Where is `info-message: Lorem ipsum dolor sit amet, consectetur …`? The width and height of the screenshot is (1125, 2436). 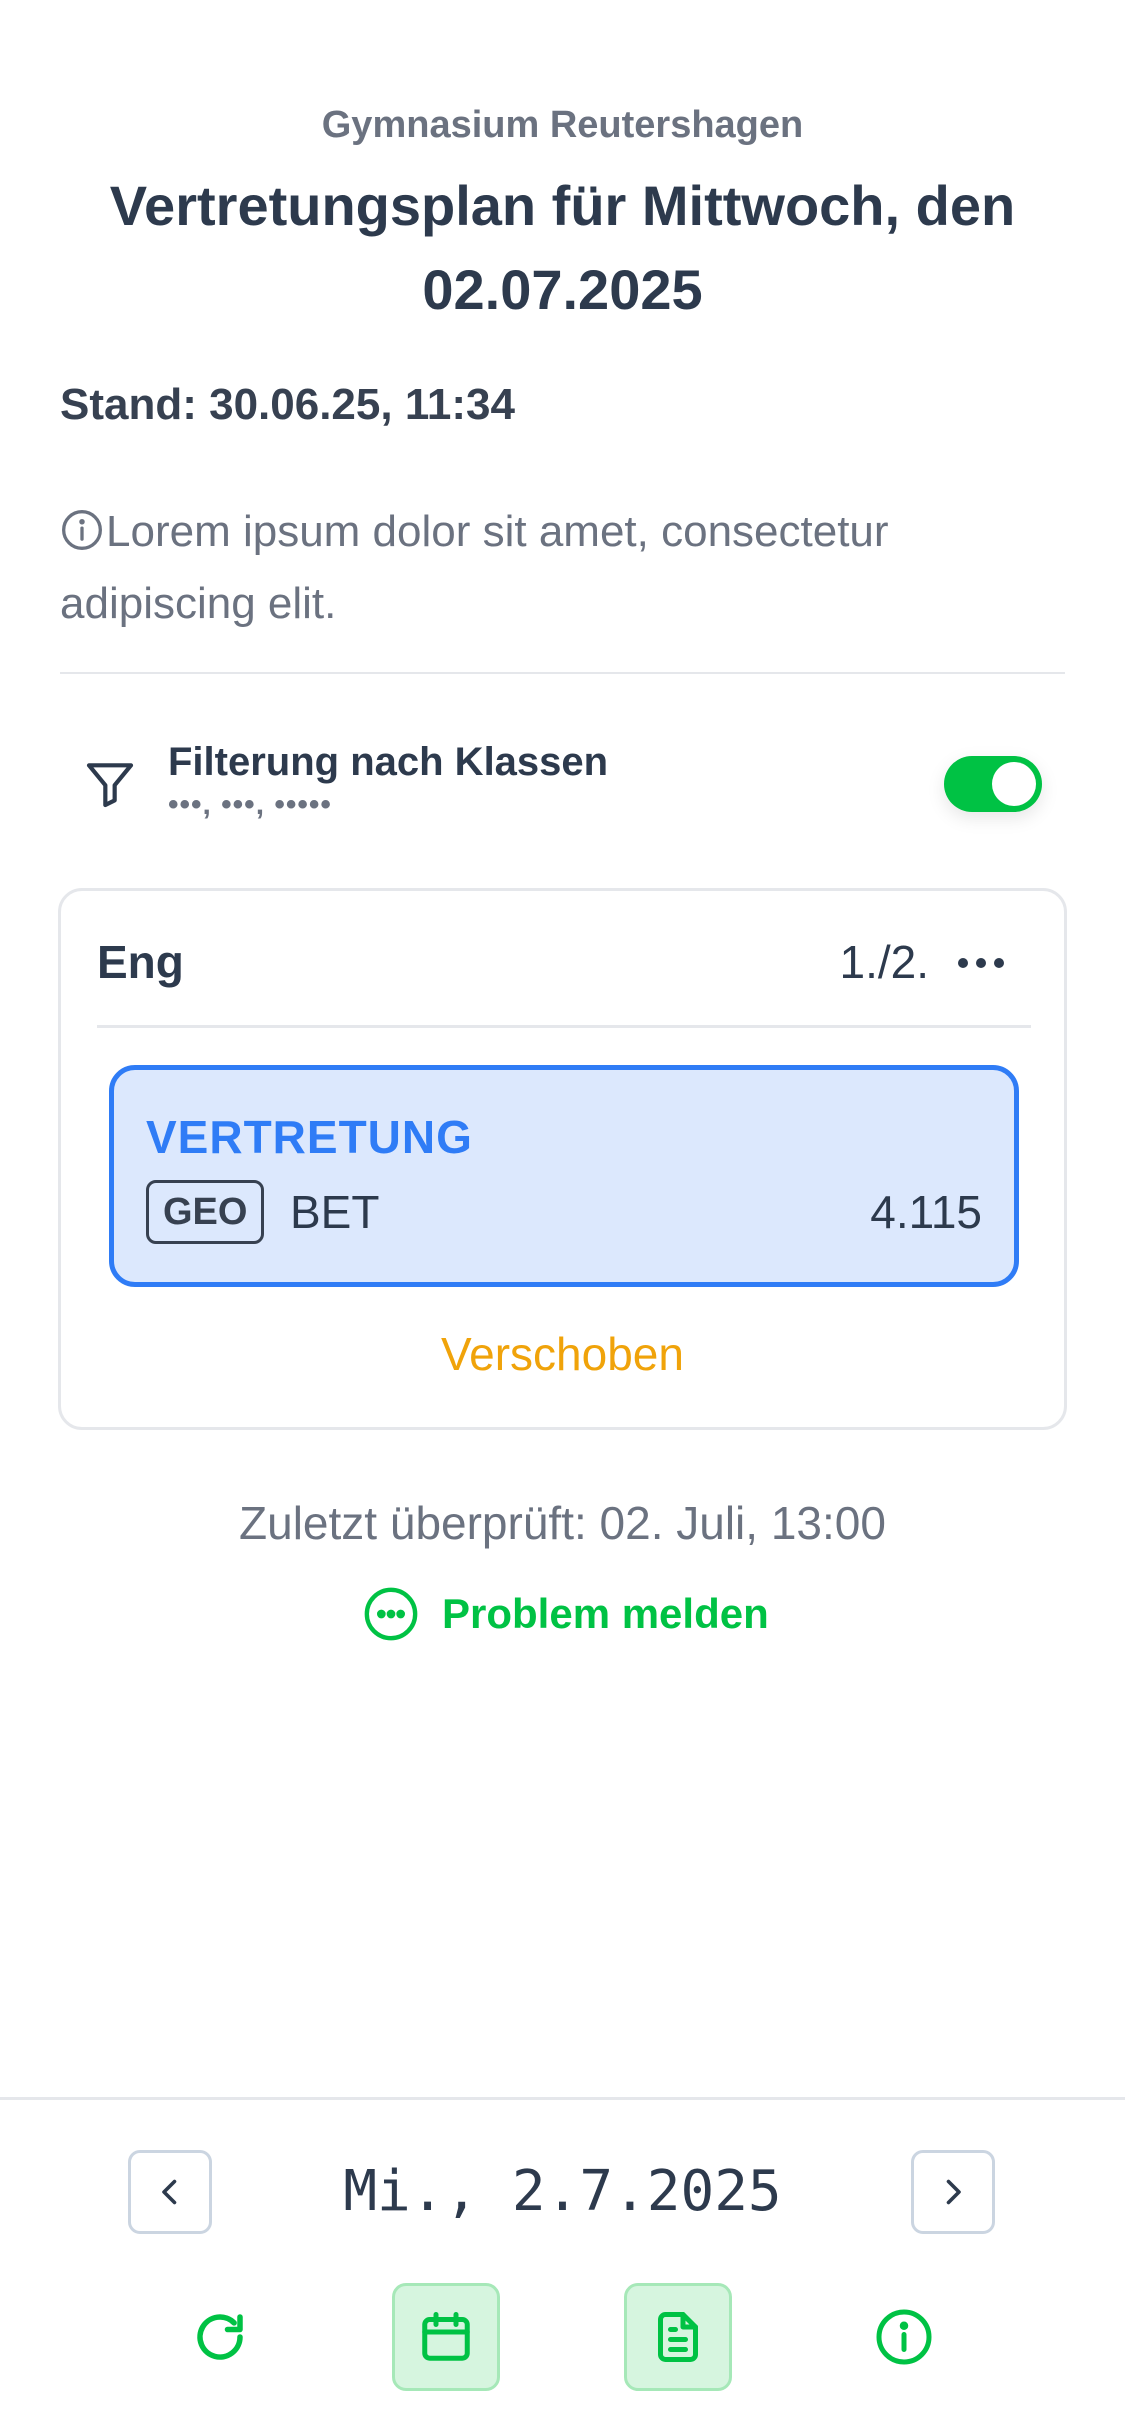
info-message: Lorem ipsum dolor sit amet, consectetur … is located at coordinates (565, 568).